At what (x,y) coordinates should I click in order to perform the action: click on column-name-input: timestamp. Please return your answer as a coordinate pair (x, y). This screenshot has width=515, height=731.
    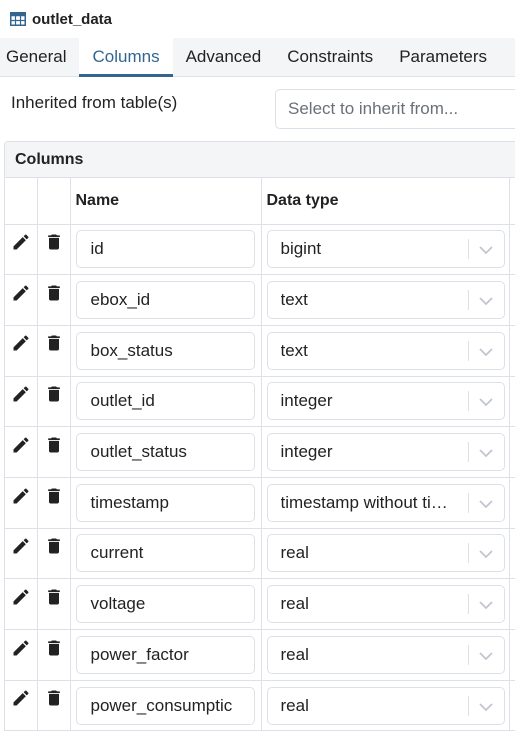
    Looking at the image, I should click on (165, 502).